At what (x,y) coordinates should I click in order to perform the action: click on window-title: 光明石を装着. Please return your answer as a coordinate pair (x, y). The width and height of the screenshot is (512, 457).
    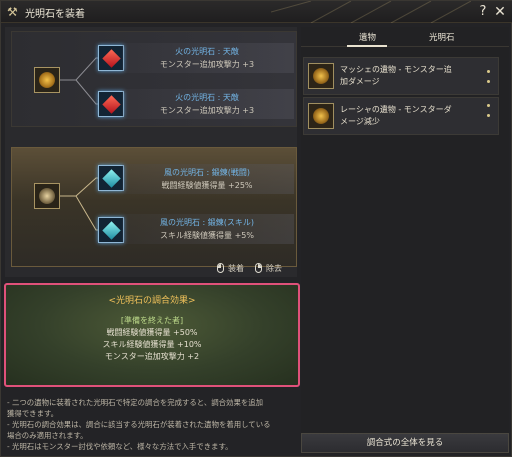
    Looking at the image, I should click on (55, 14).